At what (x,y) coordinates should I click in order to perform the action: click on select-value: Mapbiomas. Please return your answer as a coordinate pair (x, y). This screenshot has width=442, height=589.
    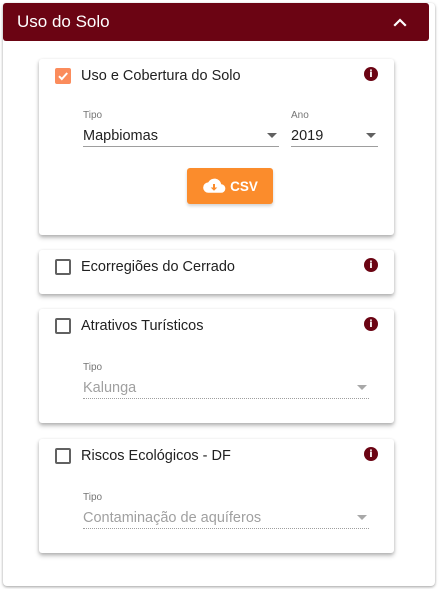
    Looking at the image, I should click on (120, 135).